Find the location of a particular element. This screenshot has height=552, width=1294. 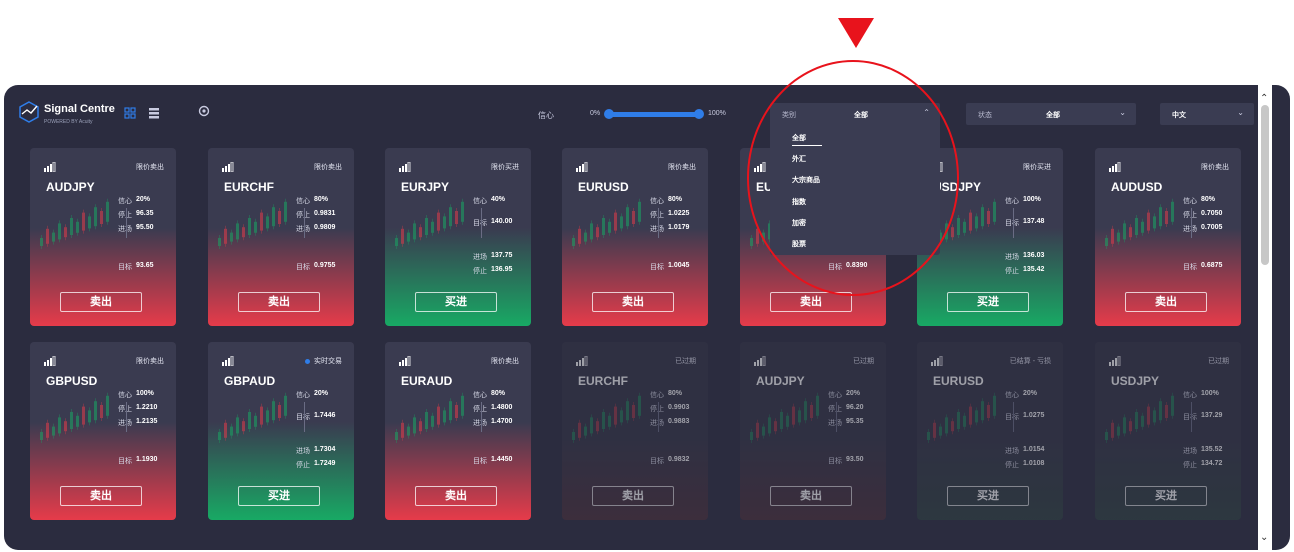

language-select: 中文 ⌄ is located at coordinates (1207, 114).